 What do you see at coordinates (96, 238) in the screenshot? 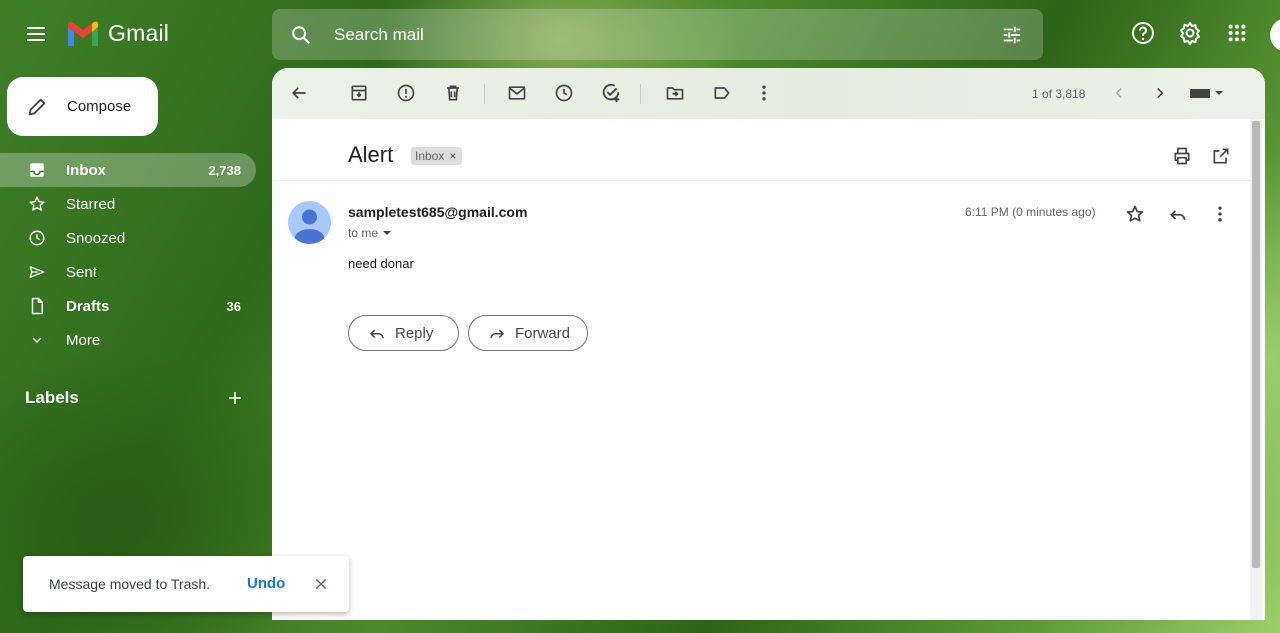
I see `sidebar-item-label: Snoozed` at bounding box center [96, 238].